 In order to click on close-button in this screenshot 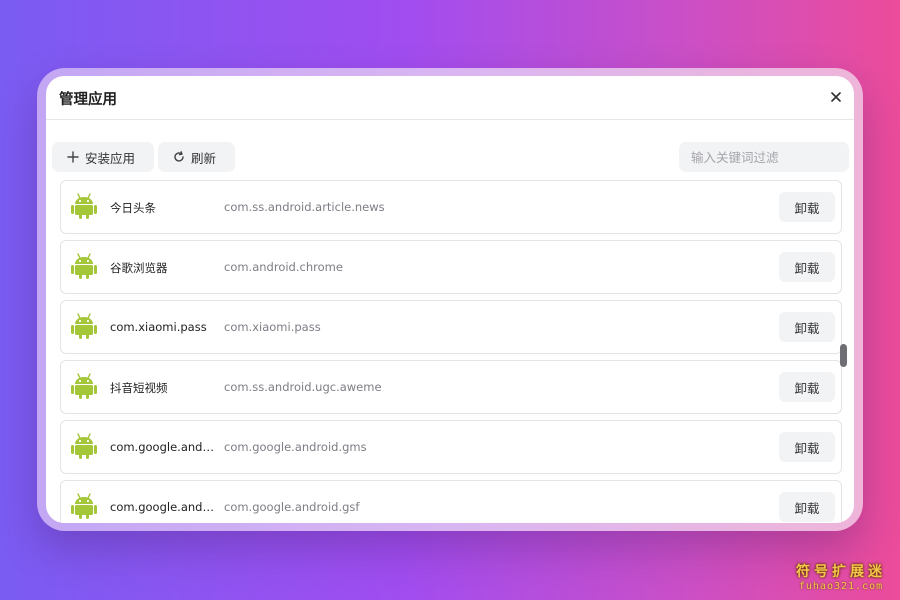, I will do `click(836, 97)`.